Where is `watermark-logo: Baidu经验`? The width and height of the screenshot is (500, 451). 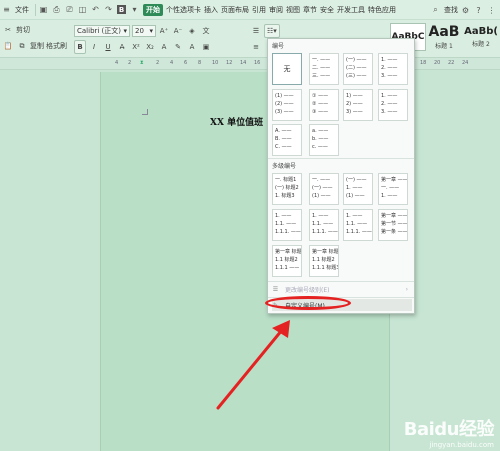
watermark-logo: Baidu经验 is located at coordinates (449, 429).